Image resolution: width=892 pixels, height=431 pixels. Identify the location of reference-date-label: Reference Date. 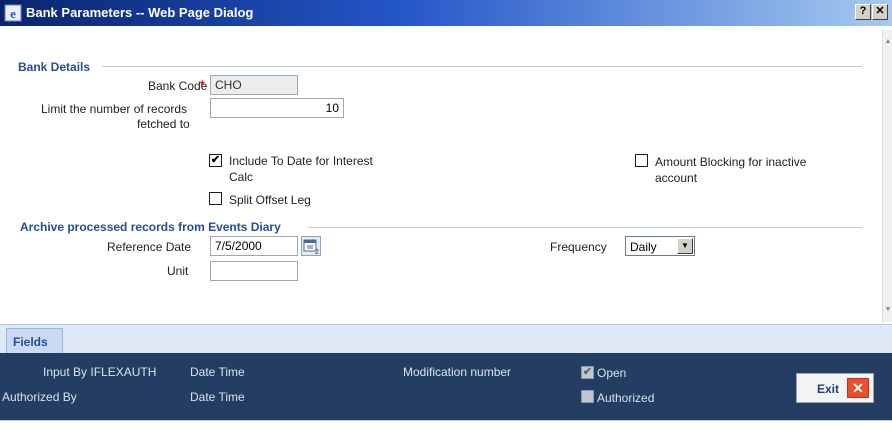
(149, 247).